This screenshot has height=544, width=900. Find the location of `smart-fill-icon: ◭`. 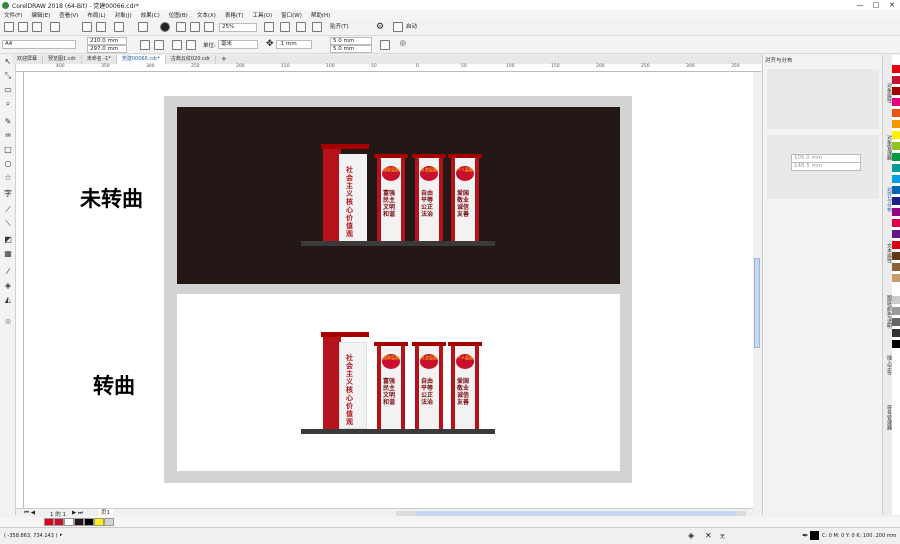

smart-fill-icon: ◭ is located at coordinates (8, 300).